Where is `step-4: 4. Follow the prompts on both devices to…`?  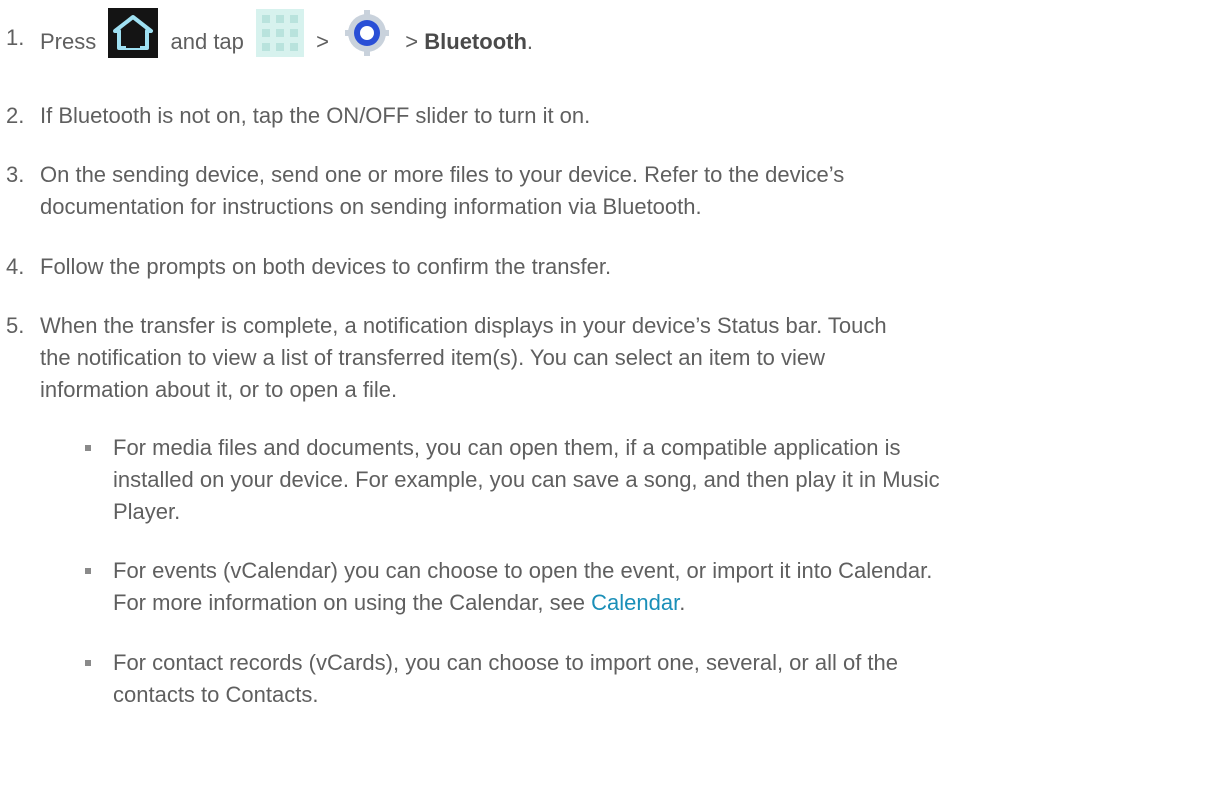 step-4: 4. Follow the prompts on both devices to… is located at coordinates (607, 267).